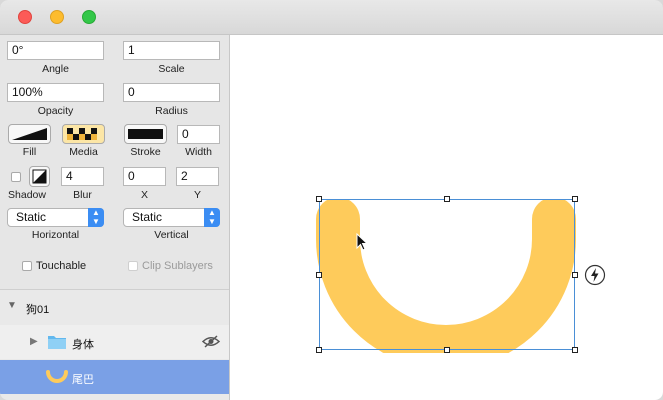 The height and width of the screenshot is (400, 663). I want to click on resize-handle-bottom-right, so click(575, 350).